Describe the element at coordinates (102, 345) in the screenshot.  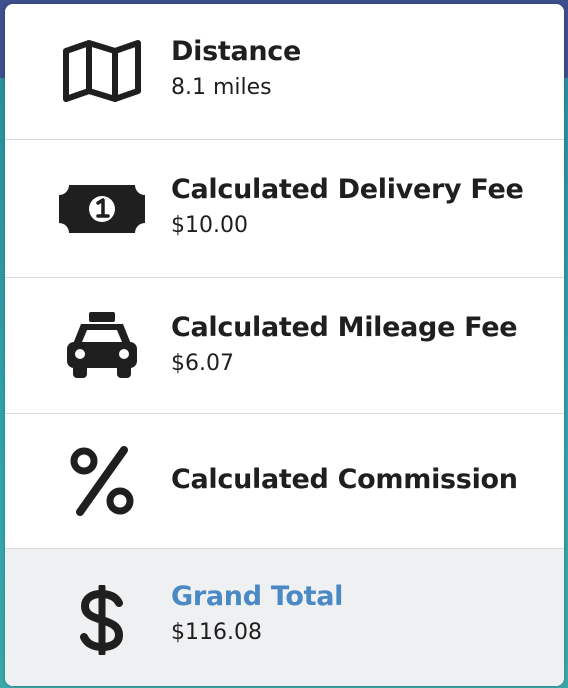
I see `taxi-icon` at that location.